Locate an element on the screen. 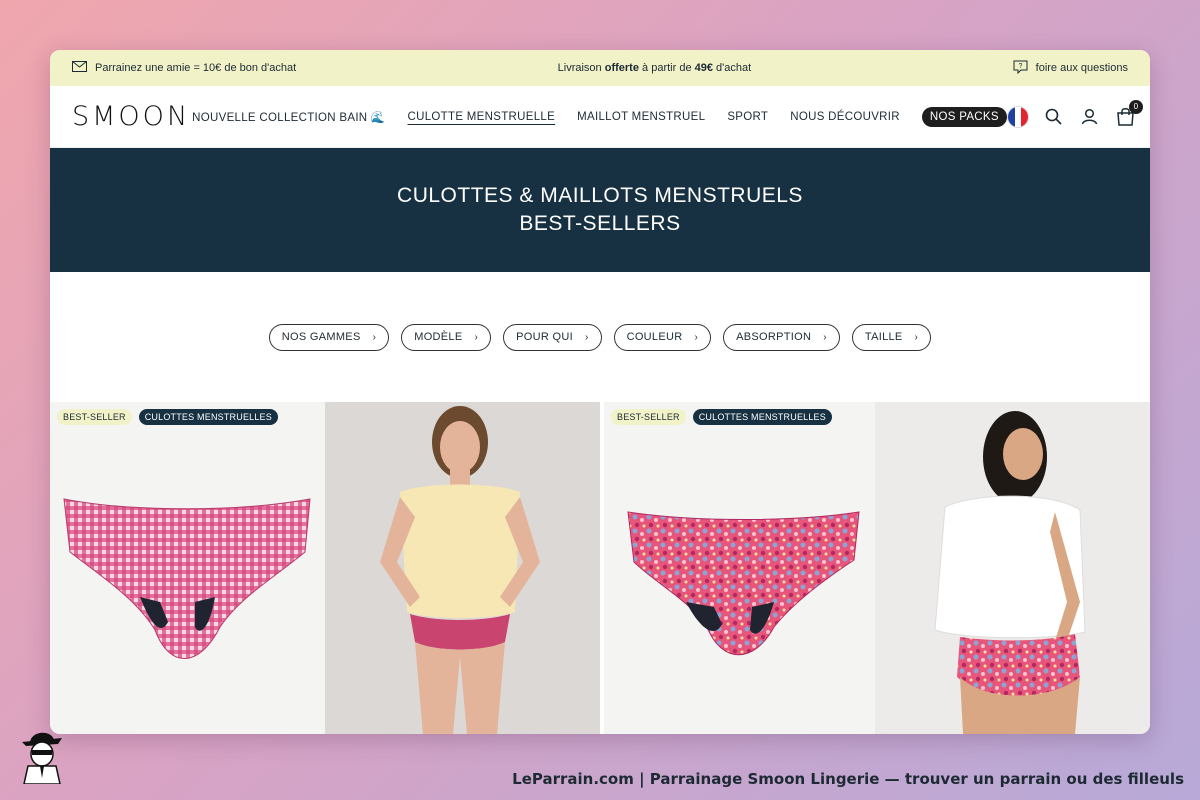 This screenshot has height=800, width=1200. user-icon is located at coordinates (1090, 117).